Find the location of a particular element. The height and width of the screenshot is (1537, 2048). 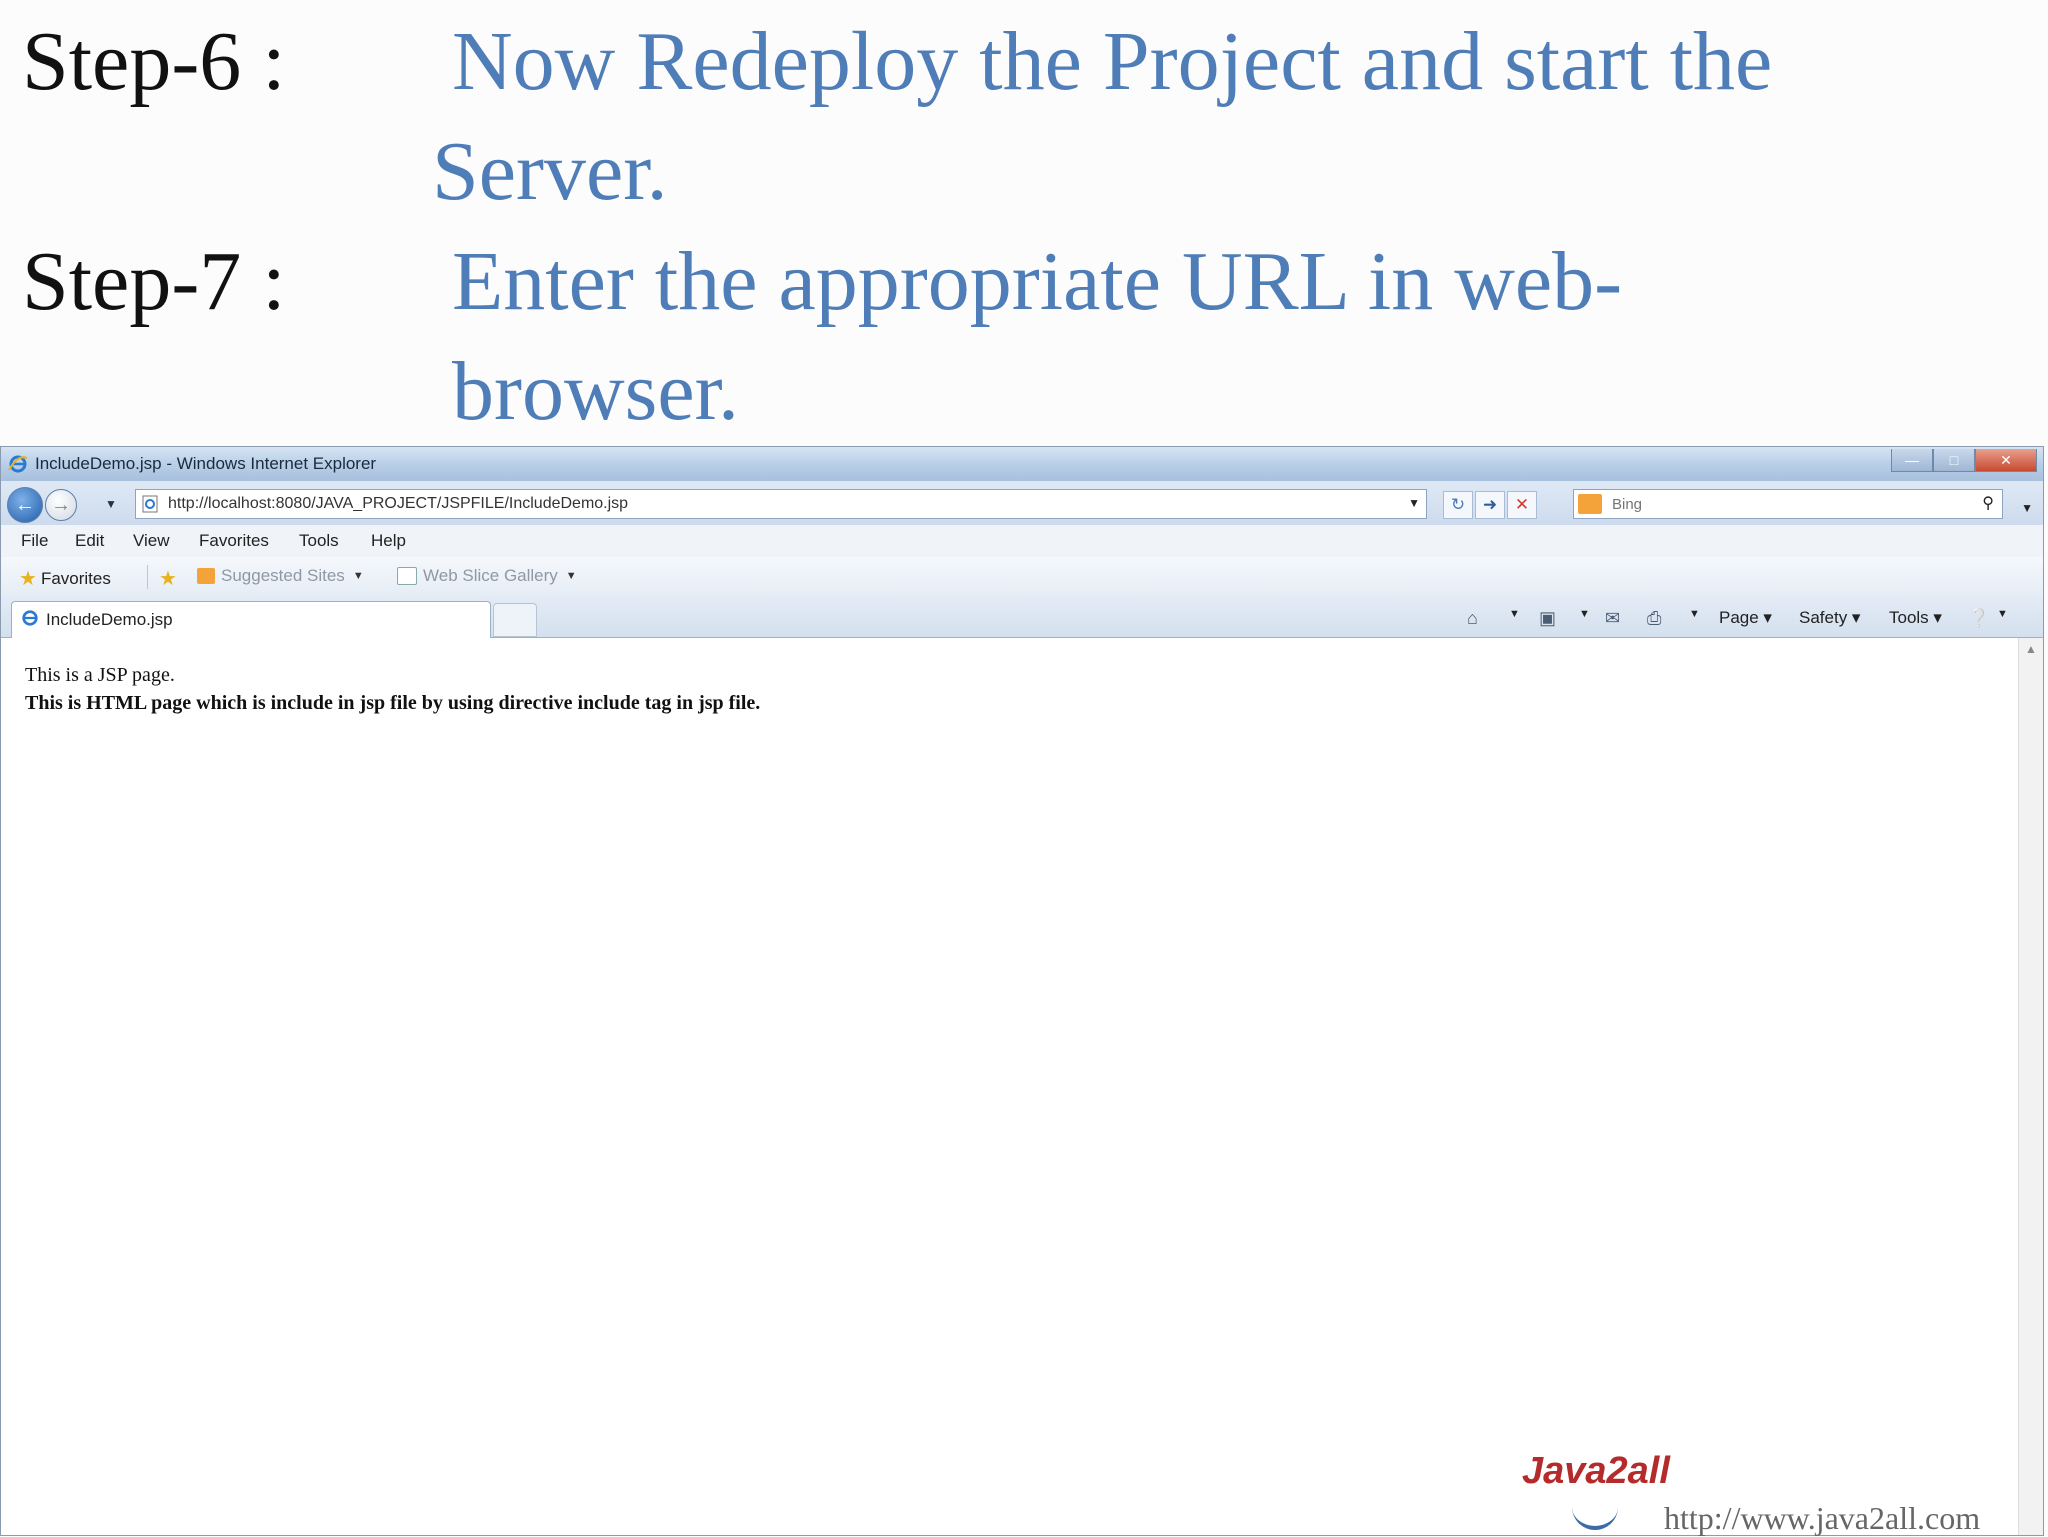

go-button: ➜ is located at coordinates (1490, 505).